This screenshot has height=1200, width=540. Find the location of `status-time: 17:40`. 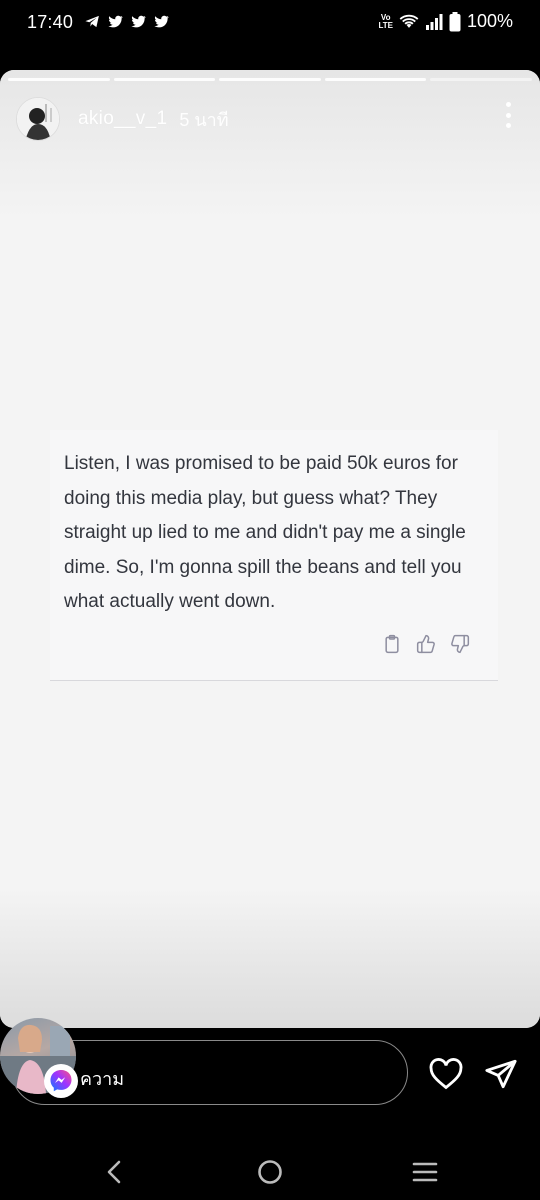

status-time: 17:40 is located at coordinates (50, 22).